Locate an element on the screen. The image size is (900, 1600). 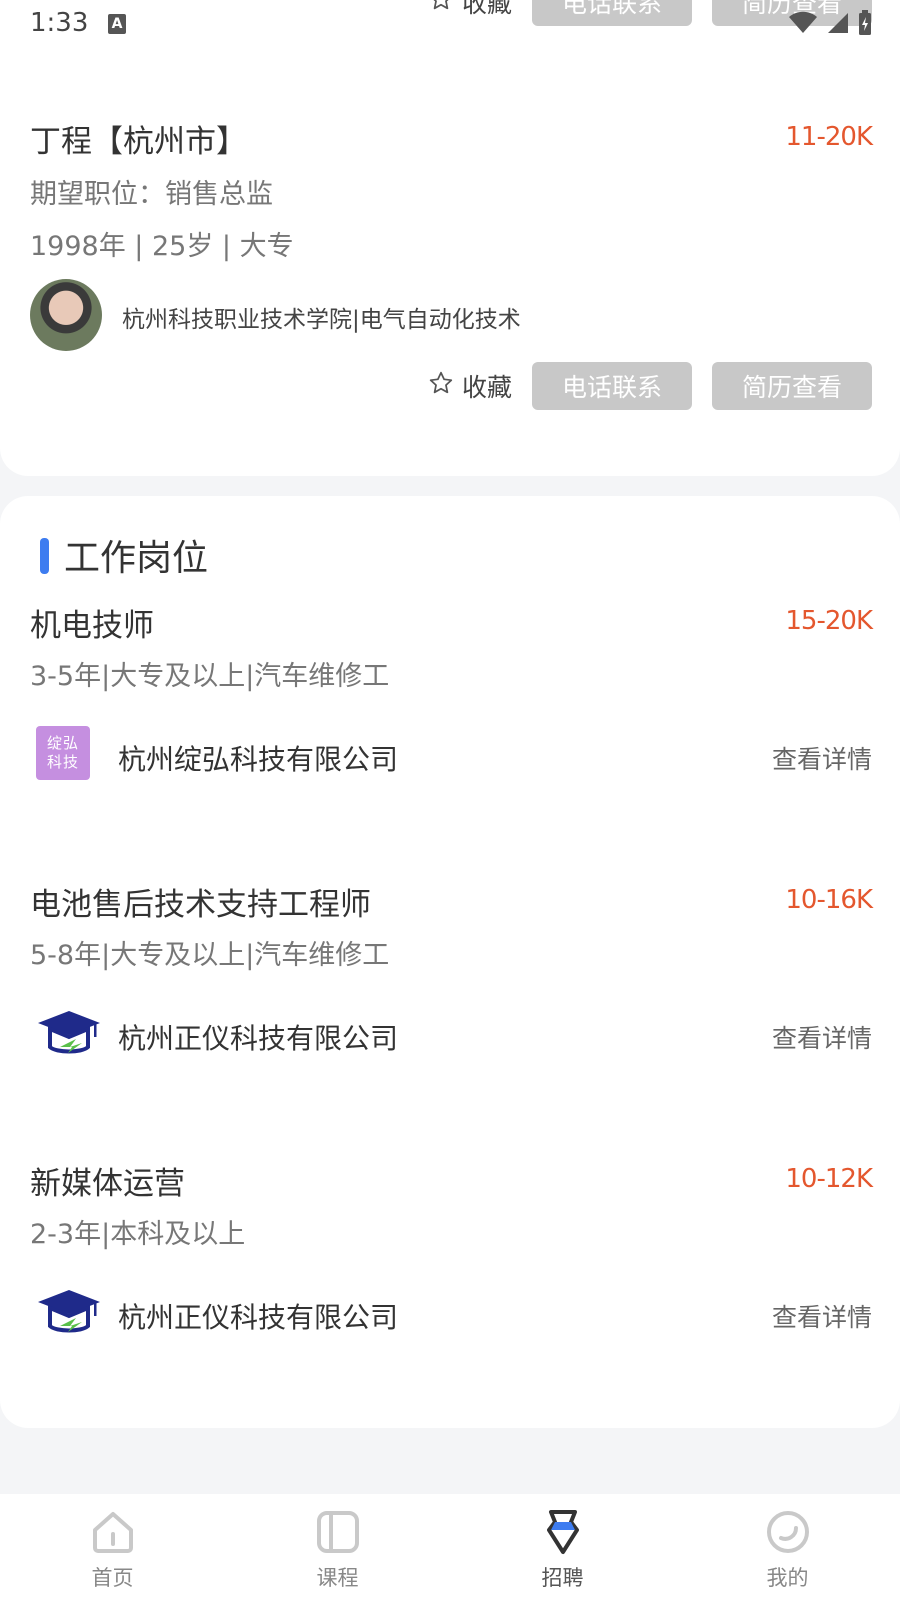
company-logo: 绽弘 科技 is located at coordinates (64, 754).